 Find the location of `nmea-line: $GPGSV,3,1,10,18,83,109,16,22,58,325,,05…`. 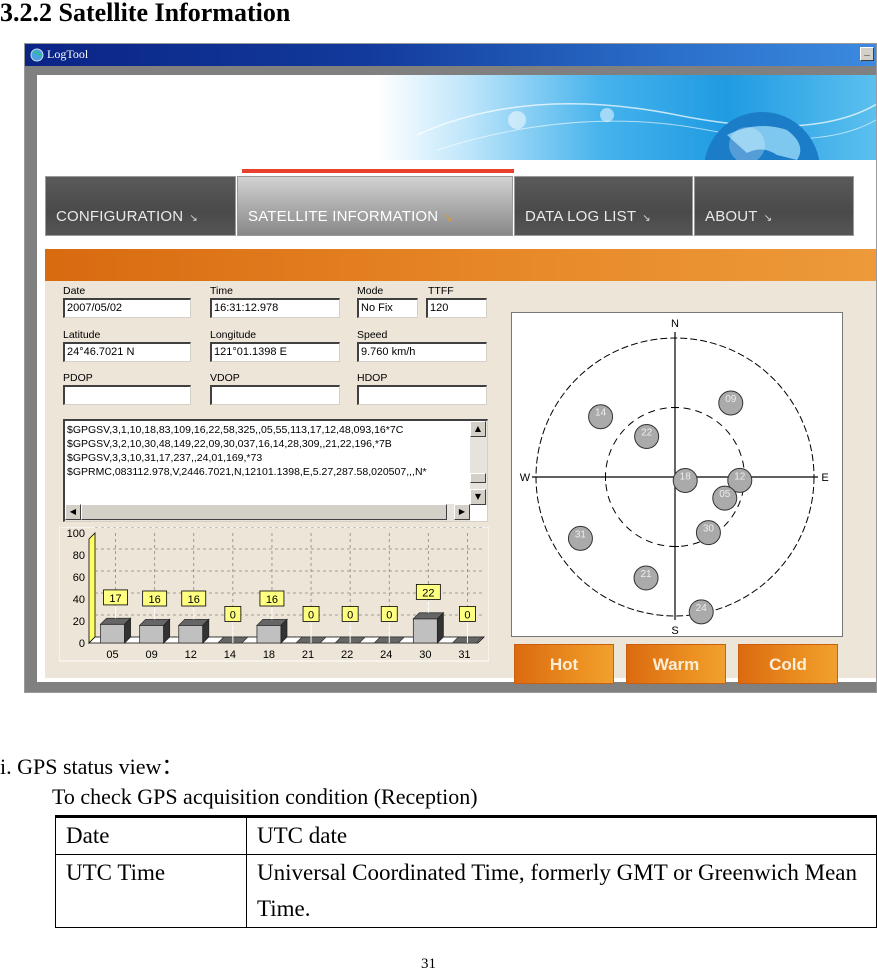

nmea-line: $GPGSV,3,1,10,18,83,109,16,22,58,325,,05… is located at coordinates (235, 430).